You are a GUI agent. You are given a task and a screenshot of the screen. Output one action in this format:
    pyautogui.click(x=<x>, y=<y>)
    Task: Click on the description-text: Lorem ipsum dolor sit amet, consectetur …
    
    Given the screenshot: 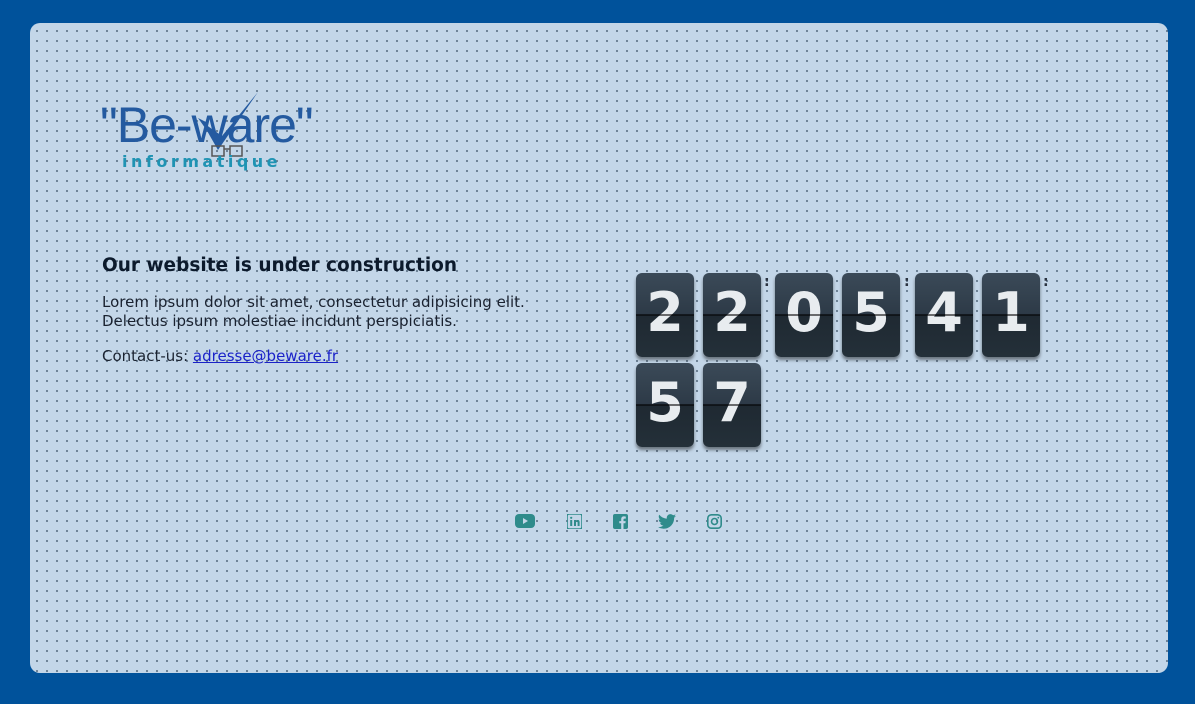 What is the action you would take?
    pyautogui.click(x=313, y=311)
    